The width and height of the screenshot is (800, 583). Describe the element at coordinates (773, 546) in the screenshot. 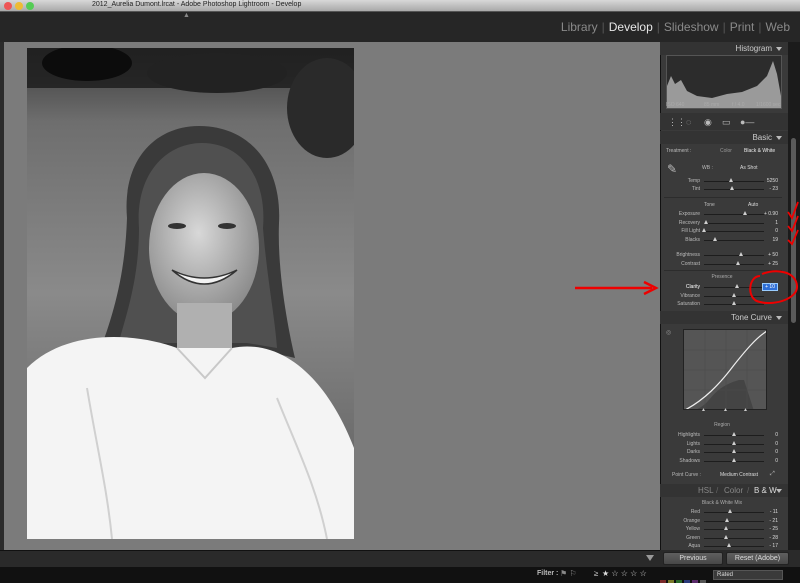

I see `slider-value: - 17` at that location.